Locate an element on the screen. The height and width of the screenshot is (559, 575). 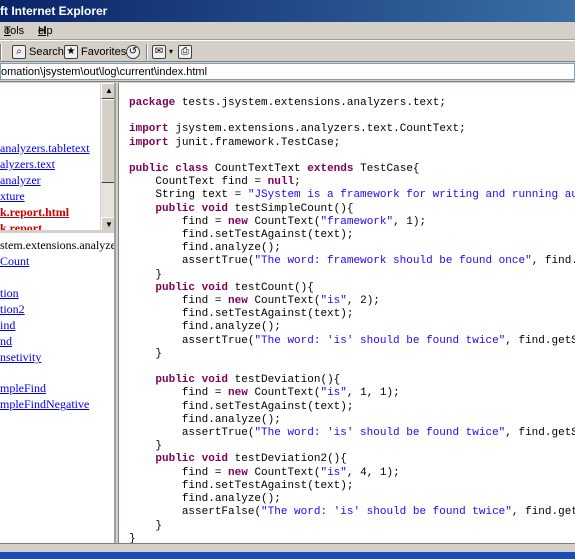
nav-link-simplefindnegative: mpleFindNegative is located at coordinates (44, 404).